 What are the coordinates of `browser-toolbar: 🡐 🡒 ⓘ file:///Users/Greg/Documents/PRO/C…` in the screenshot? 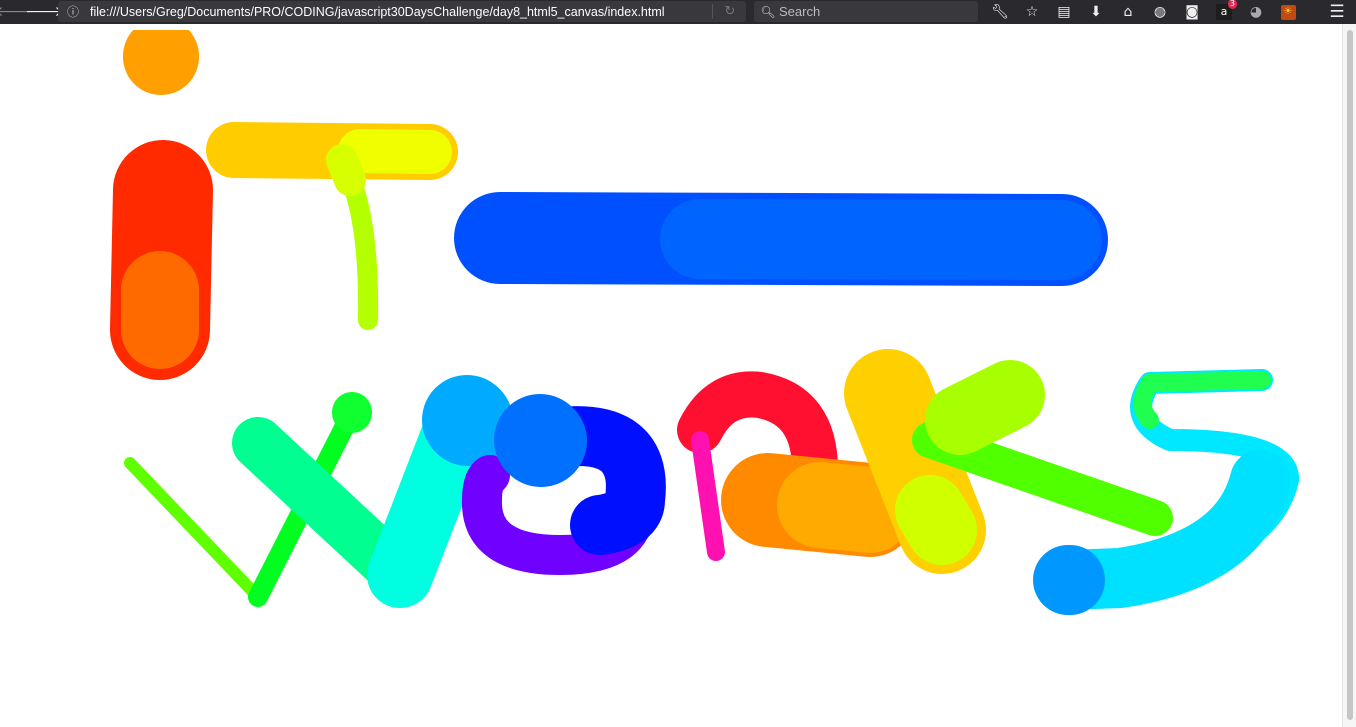 It's located at (678, 12).